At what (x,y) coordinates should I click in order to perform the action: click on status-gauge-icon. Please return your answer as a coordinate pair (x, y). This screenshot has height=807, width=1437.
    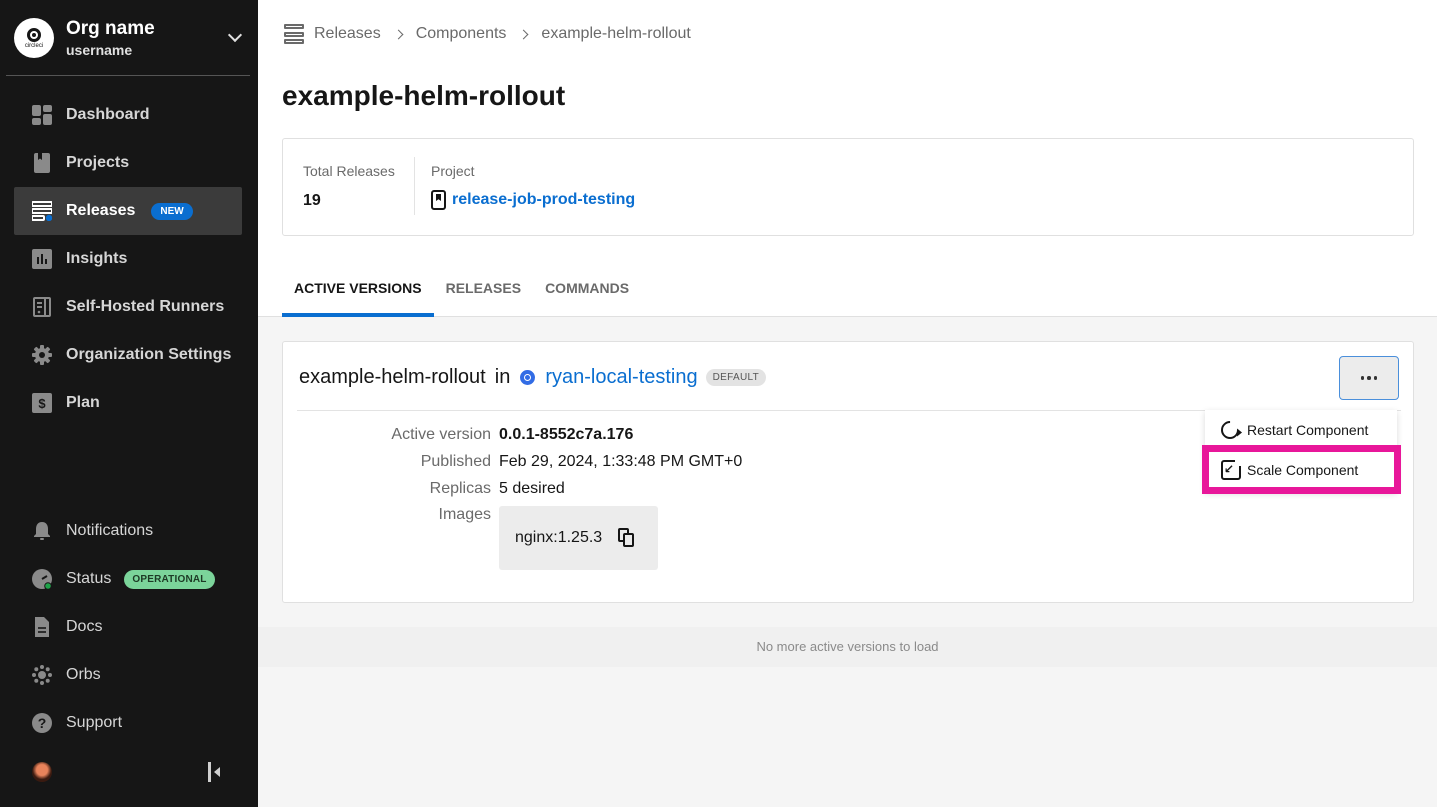
    Looking at the image, I should click on (42, 579).